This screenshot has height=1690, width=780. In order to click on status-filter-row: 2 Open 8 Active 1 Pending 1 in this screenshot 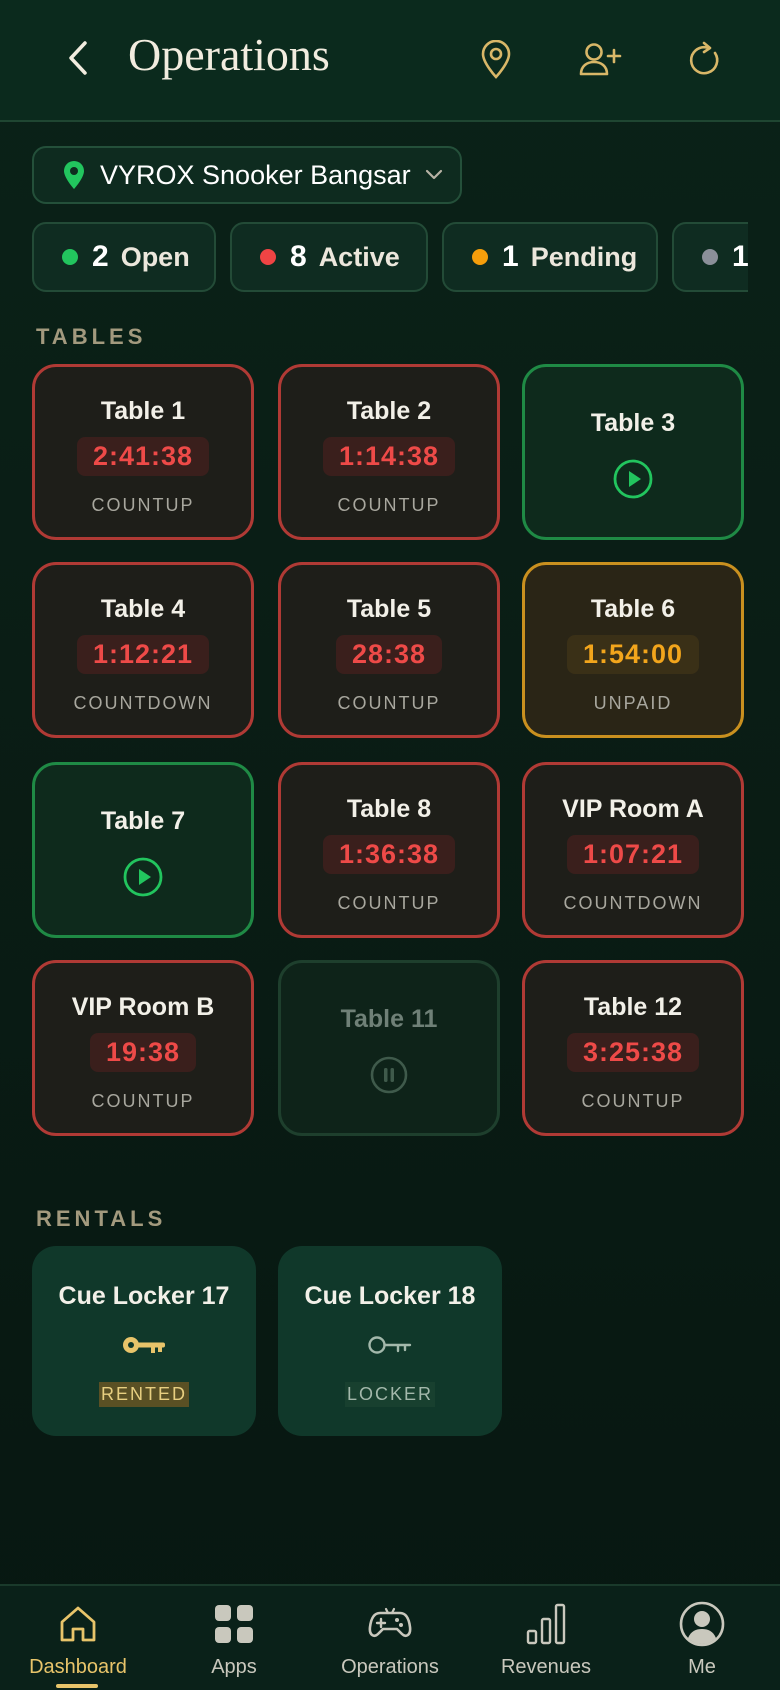, I will do `click(390, 258)`.